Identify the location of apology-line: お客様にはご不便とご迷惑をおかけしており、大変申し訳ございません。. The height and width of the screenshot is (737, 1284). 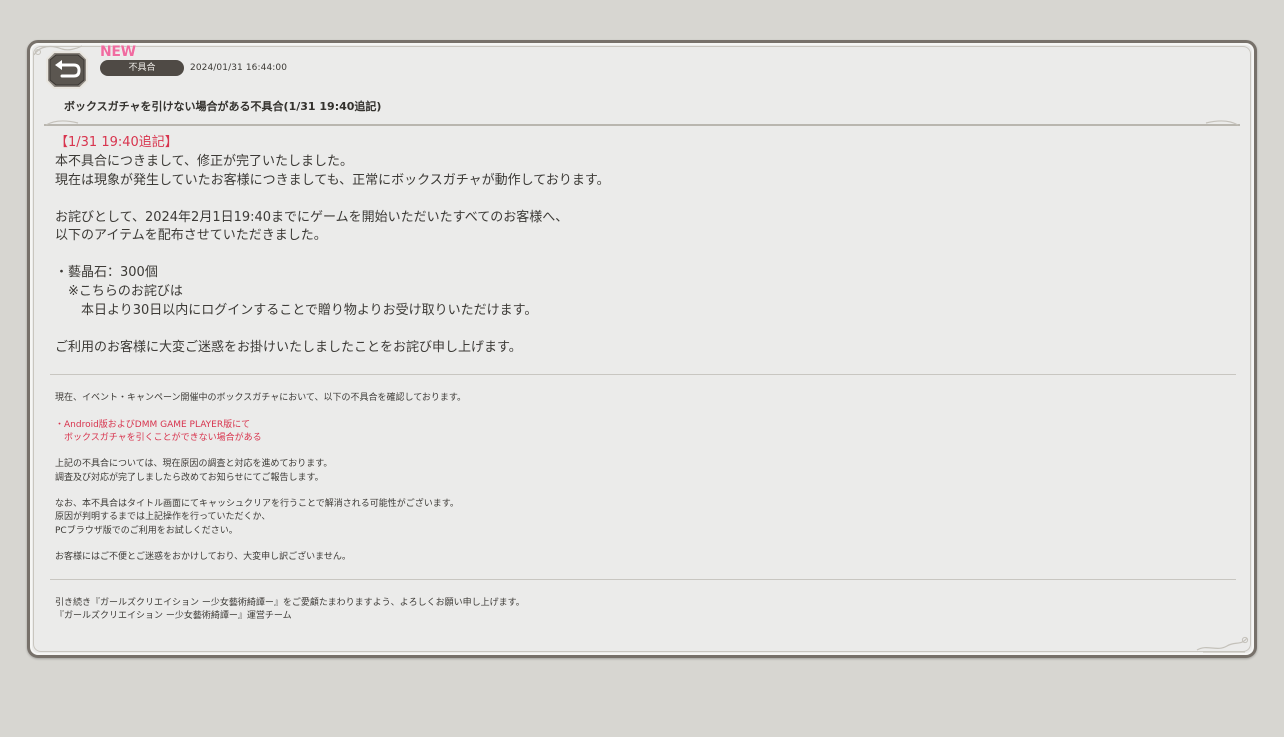
(203, 557).